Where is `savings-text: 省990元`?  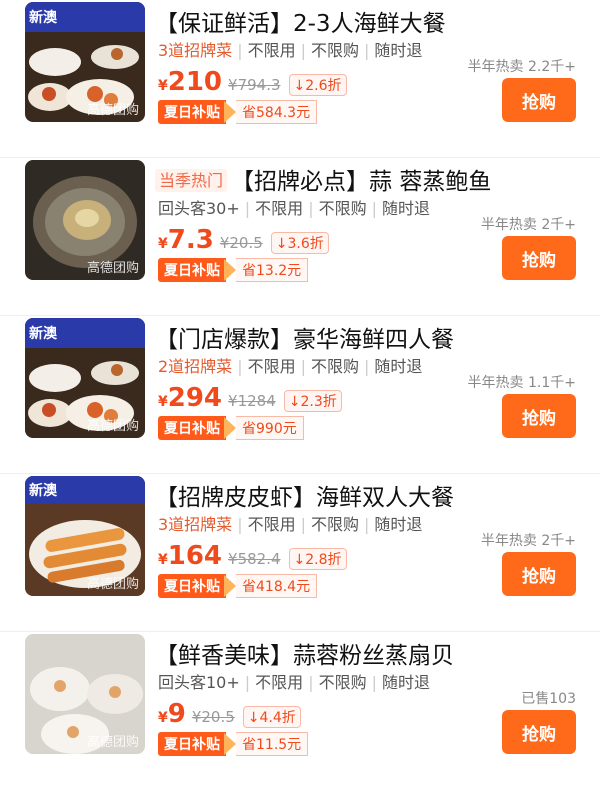
savings-text: 省990元 is located at coordinates (270, 428).